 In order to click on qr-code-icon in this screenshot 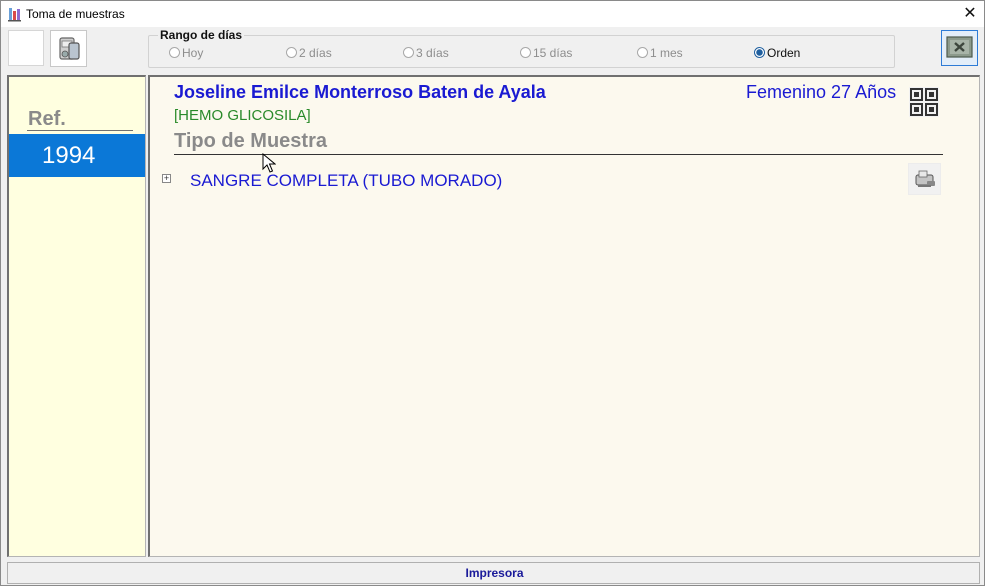, I will do `click(924, 102)`.